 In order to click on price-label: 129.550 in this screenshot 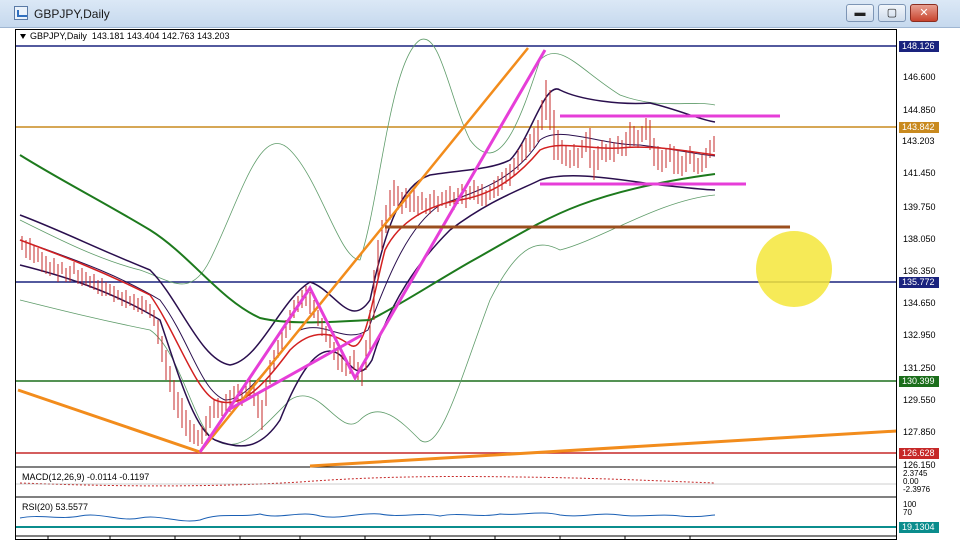, I will do `click(919, 400)`.